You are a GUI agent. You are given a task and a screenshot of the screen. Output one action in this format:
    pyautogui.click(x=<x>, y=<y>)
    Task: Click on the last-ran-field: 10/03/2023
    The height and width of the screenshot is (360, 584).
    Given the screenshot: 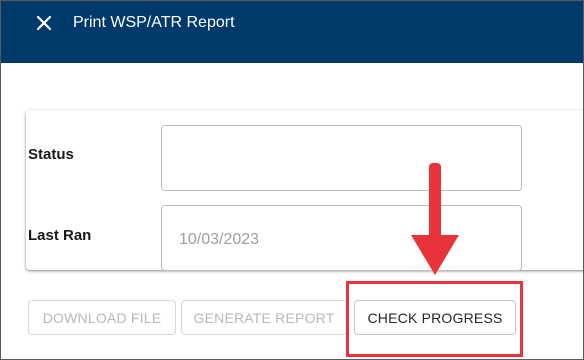 What is the action you would take?
    pyautogui.click(x=341, y=238)
    